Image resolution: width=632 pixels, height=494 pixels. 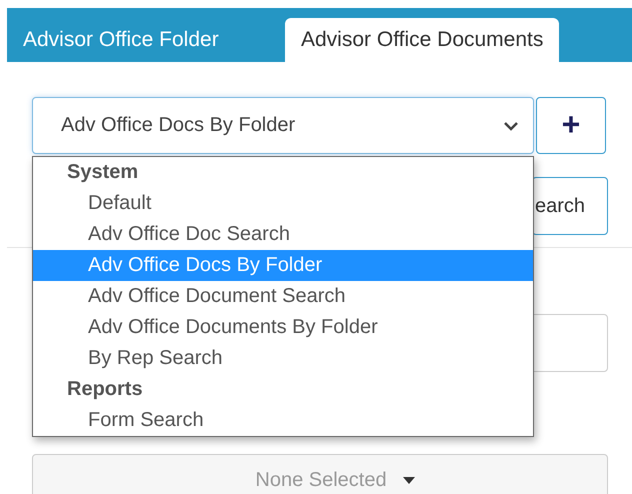 What do you see at coordinates (511, 125) in the screenshot?
I see `chevron-down-icon` at bounding box center [511, 125].